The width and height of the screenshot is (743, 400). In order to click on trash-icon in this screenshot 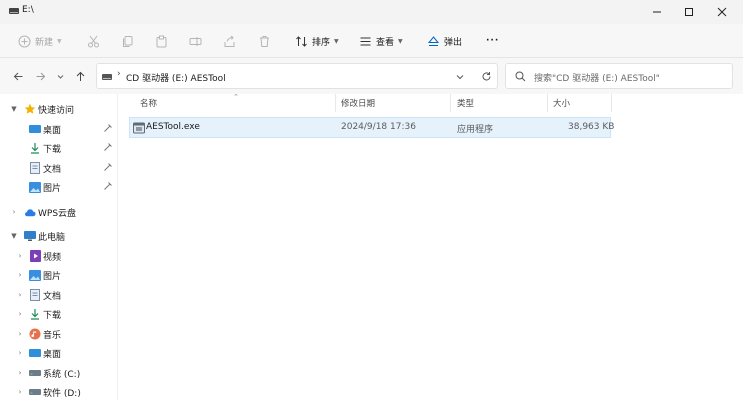, I will do `click(264, 41)`.